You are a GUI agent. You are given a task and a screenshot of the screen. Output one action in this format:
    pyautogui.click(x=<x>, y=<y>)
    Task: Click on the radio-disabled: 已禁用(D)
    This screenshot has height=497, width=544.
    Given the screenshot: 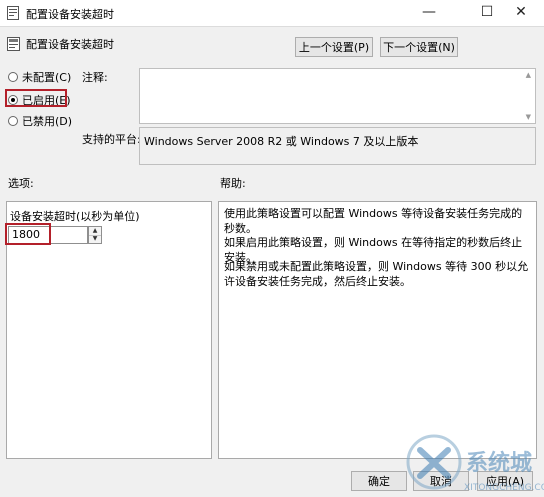 What is the action you would take?
    pyautogui.click(x=40, y=121)
    